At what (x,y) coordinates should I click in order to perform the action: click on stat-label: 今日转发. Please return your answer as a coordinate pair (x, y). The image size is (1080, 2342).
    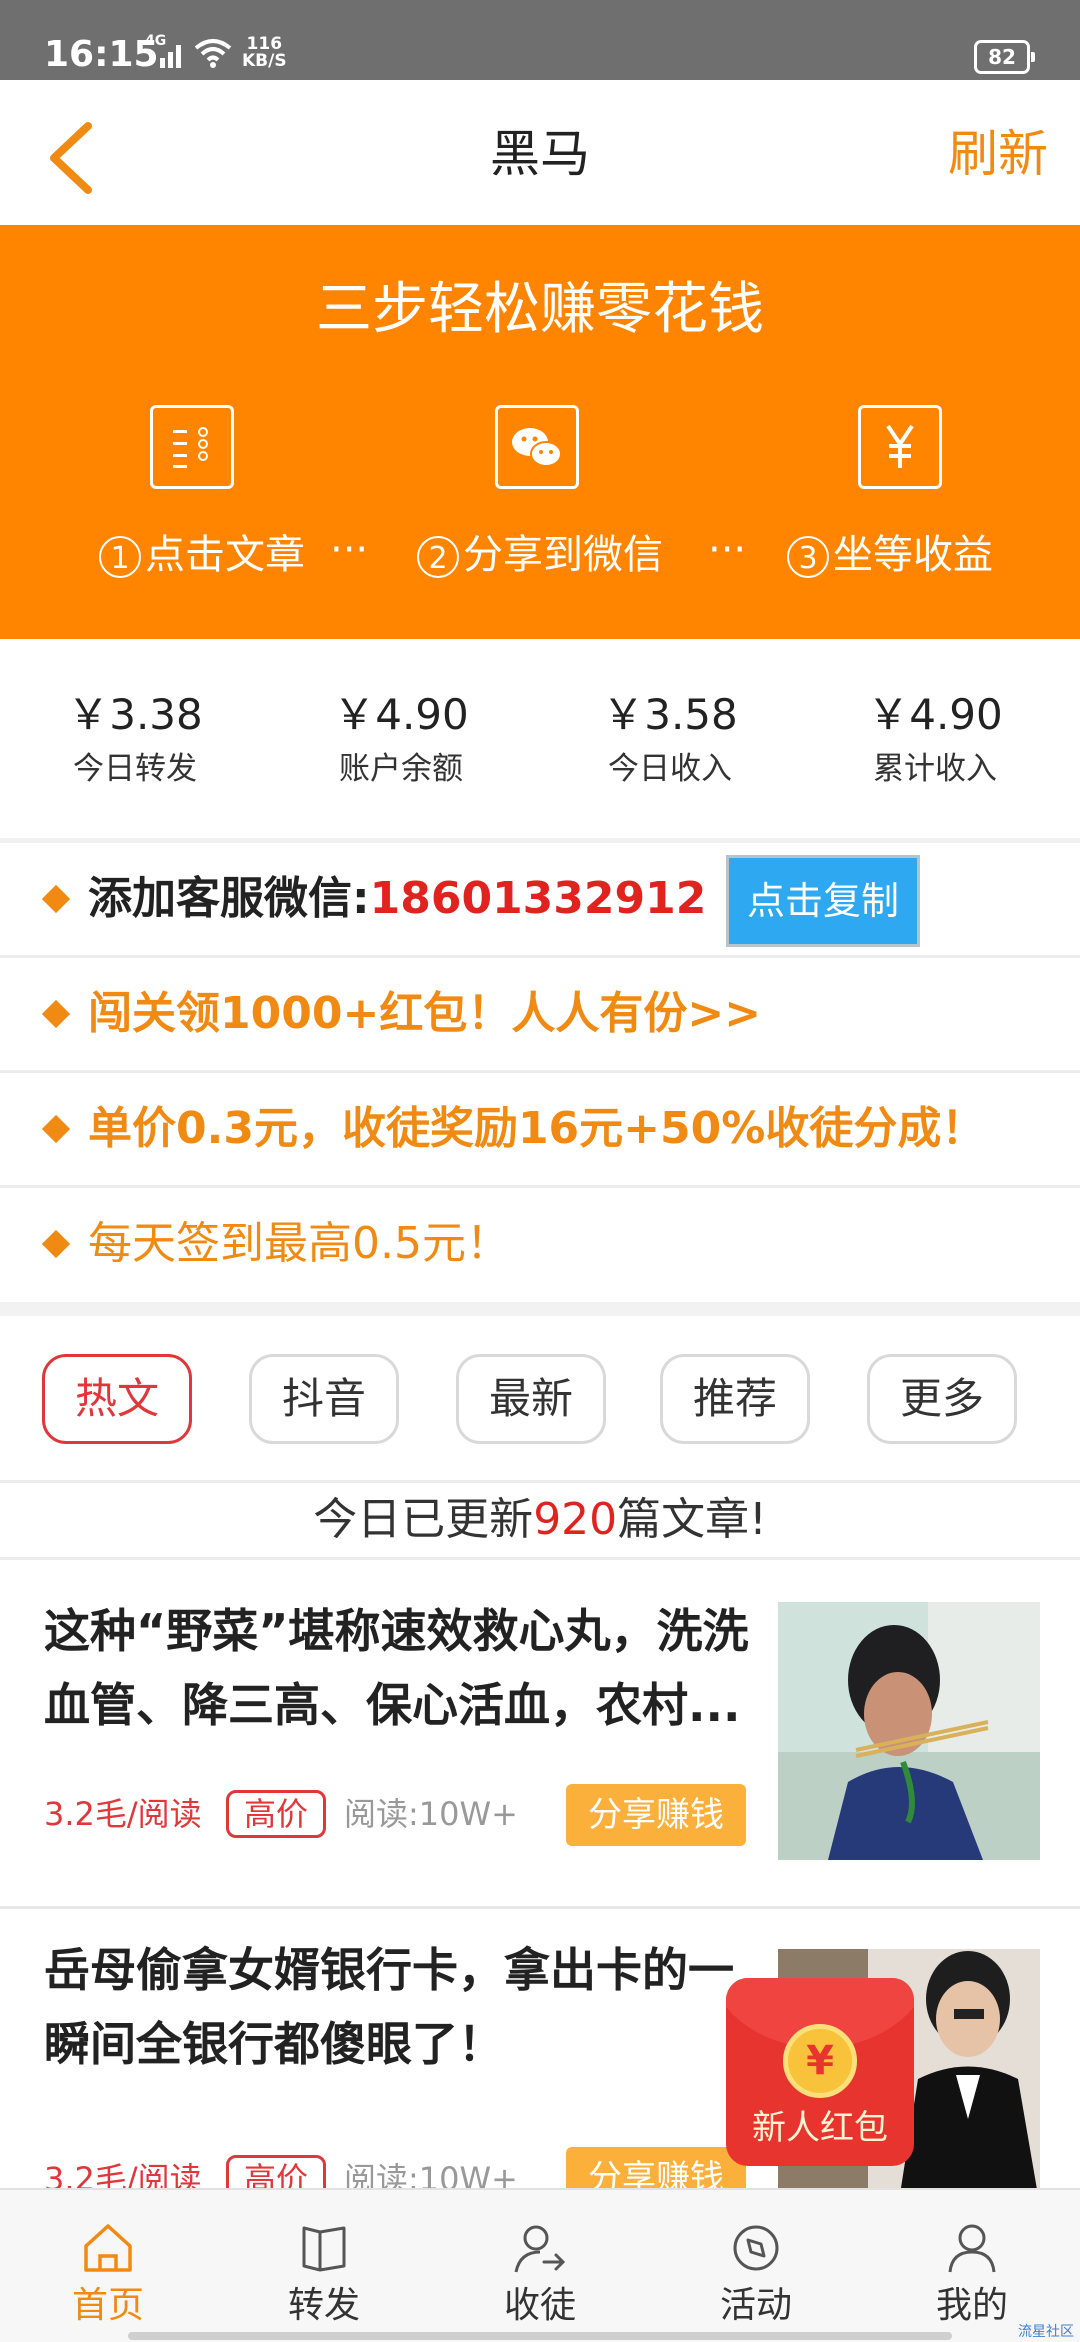
    Looking at the image, I should click on (135, 769).